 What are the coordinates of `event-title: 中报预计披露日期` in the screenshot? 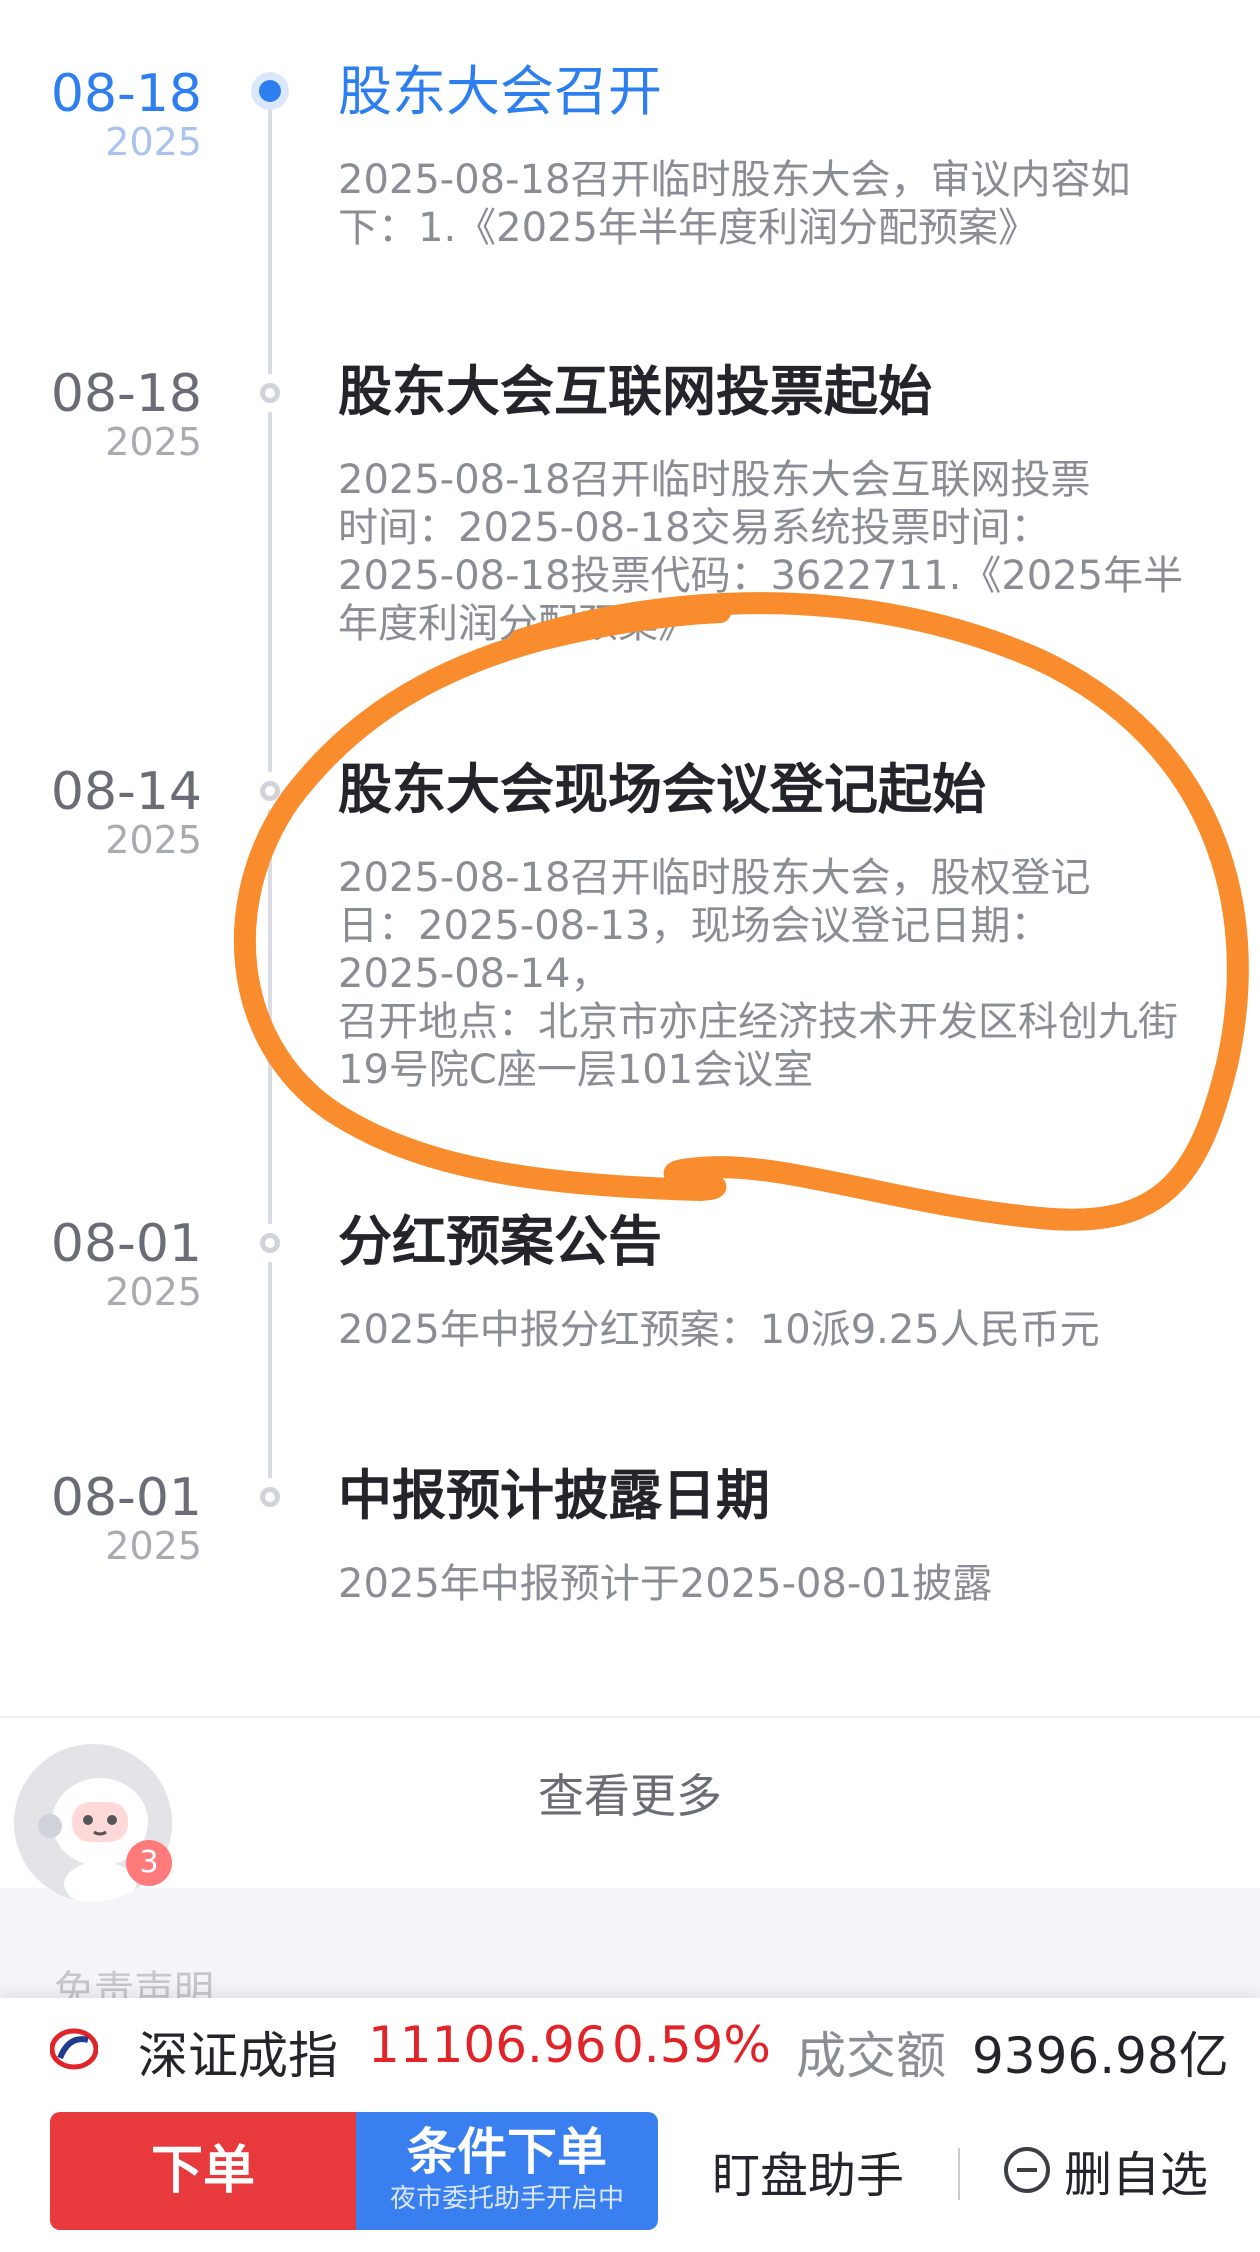 It's located at (554, 1495).